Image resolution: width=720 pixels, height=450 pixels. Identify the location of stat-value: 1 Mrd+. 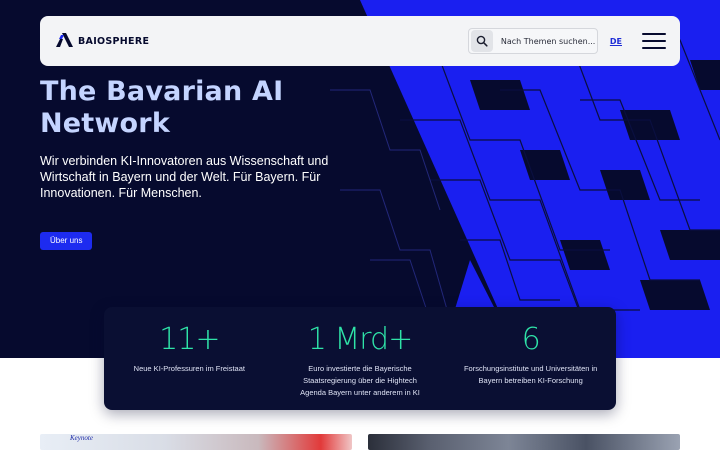
(360, 339).